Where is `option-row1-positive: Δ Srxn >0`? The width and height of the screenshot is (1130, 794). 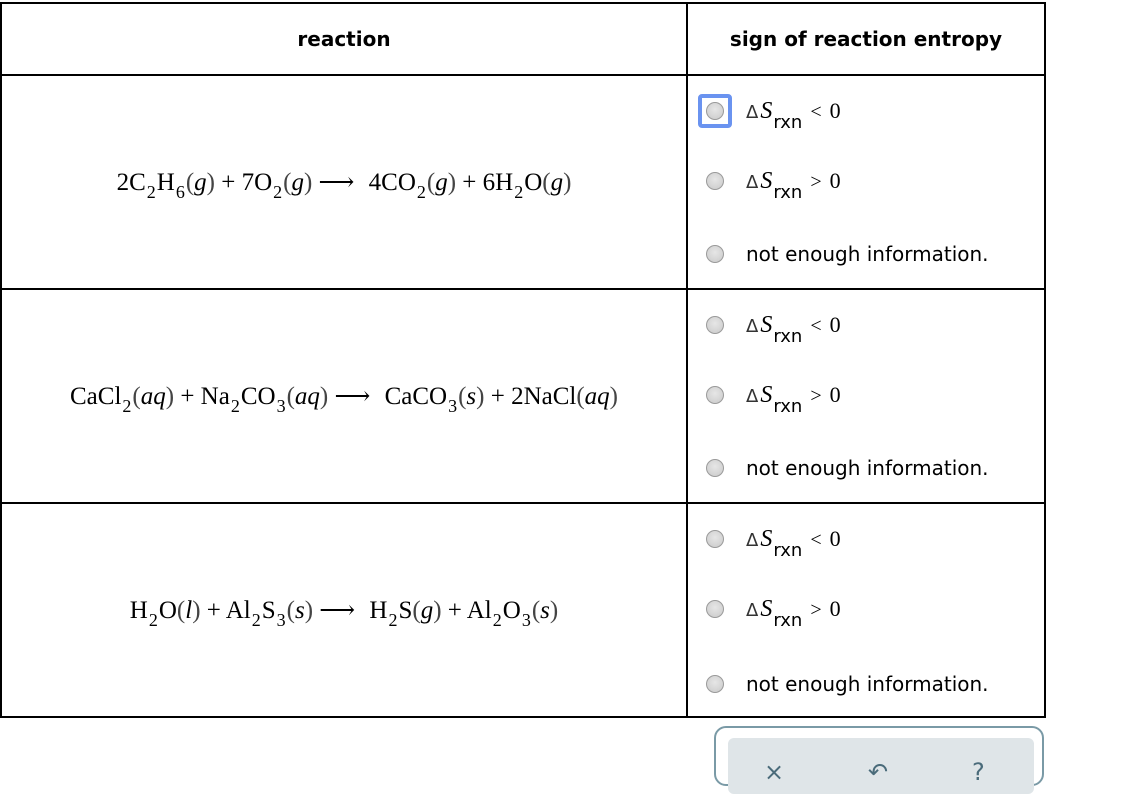 option-row1-positive: Δ Srxn >0 is located at coordinates (773, 184).